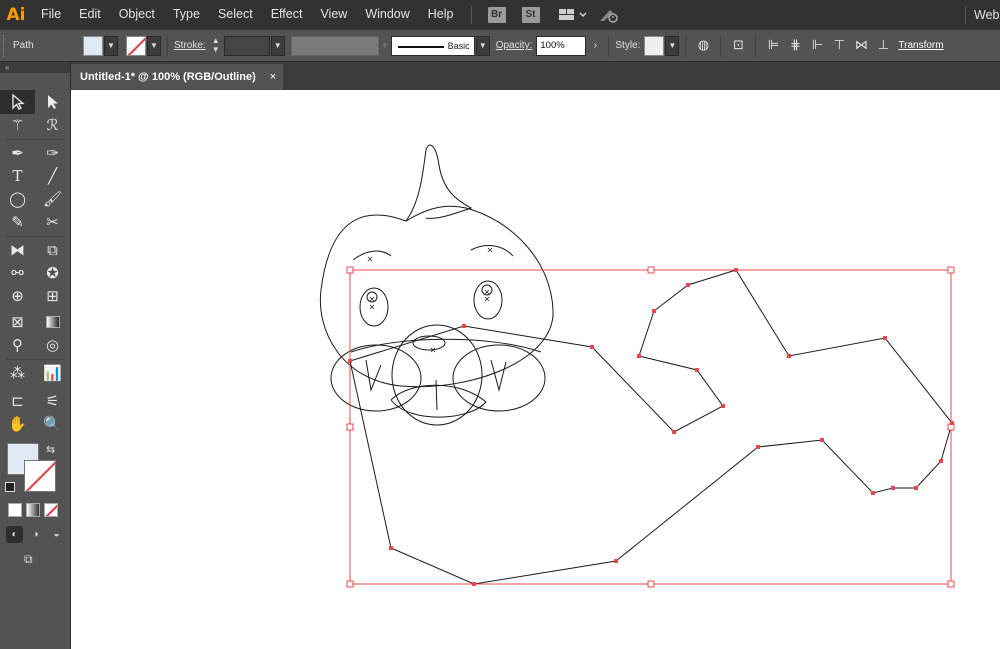 The image size is (1000, 649). I want to click on line-segment-tool: ╱, so click(52, 176).